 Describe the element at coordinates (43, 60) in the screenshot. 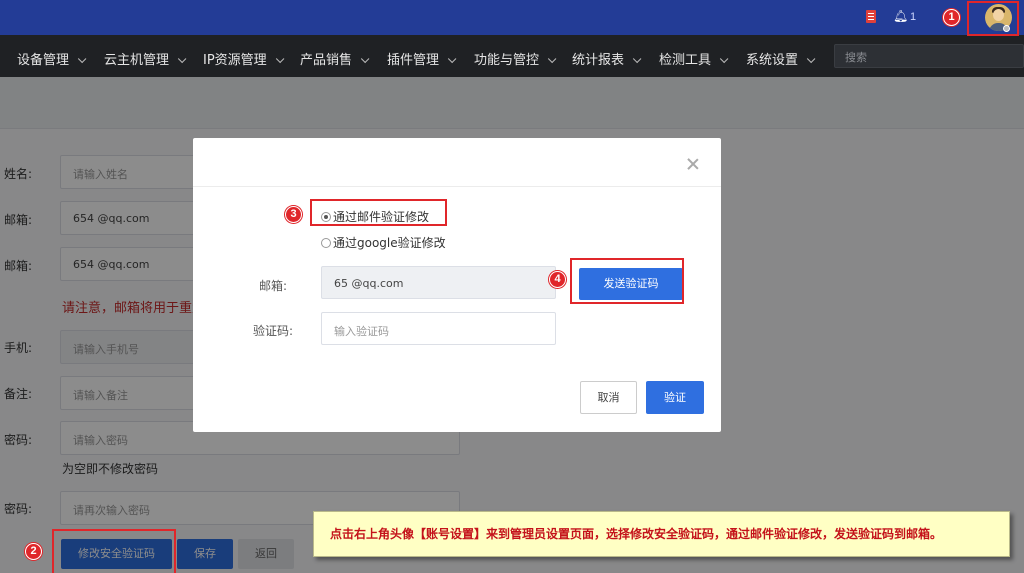

I see `nav-label: 设备管理` at that location.